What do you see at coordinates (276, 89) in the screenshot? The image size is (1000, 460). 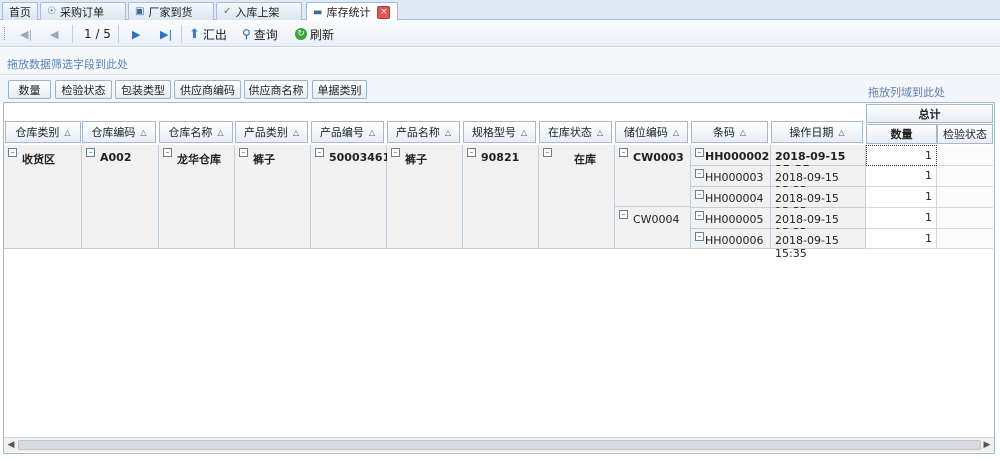 I see `field-supplier-name: 供应商名称` at bounding box center [276, 89].